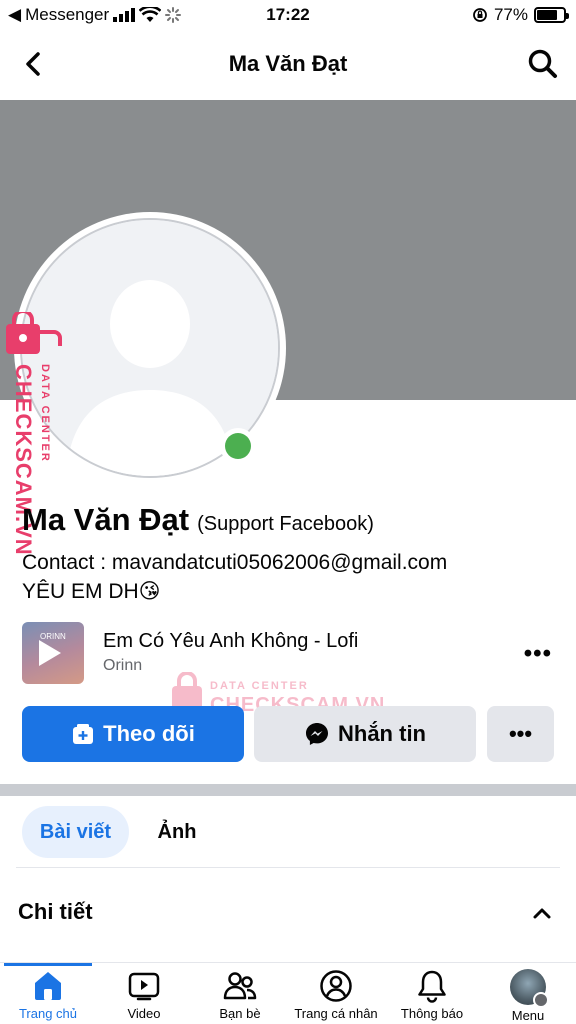 The height and width of the screenshot is (1024, 576). Describe the element at coordinates (541, 1000) in the screenshot. I see `menu-badge-icon` at that location.